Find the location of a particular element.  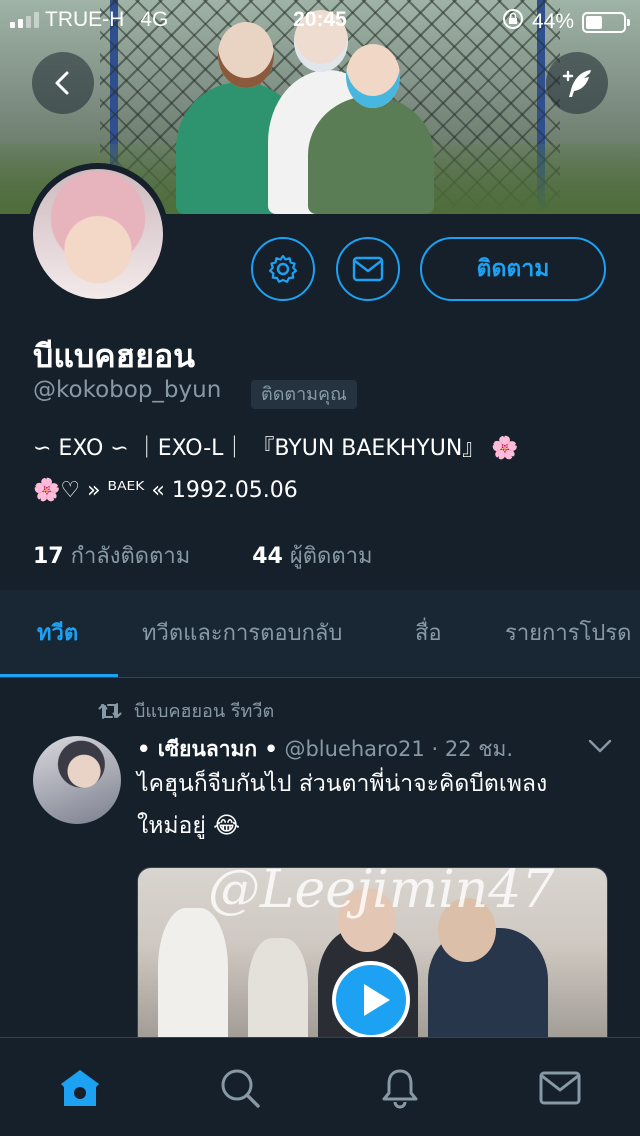

nav-messages is located at coordinates (560, 1088).